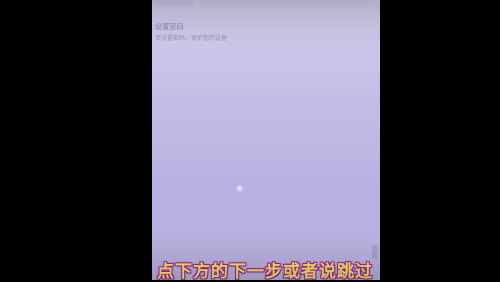  What do you see at coordinates (285, 3) in the screenshot?
I see `status-bar-right` at bounding box center [285, 3].